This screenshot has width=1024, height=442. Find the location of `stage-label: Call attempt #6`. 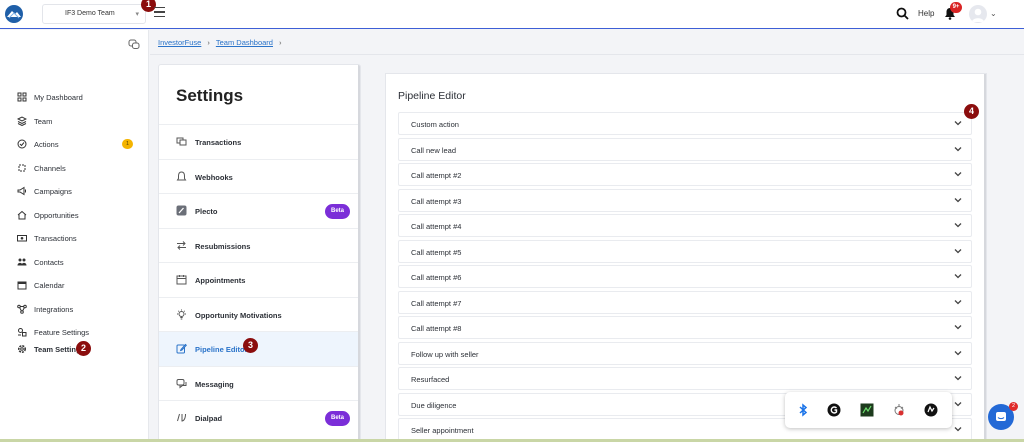

stage-label: Call attempt #6 is located at coordinates (436, 277).